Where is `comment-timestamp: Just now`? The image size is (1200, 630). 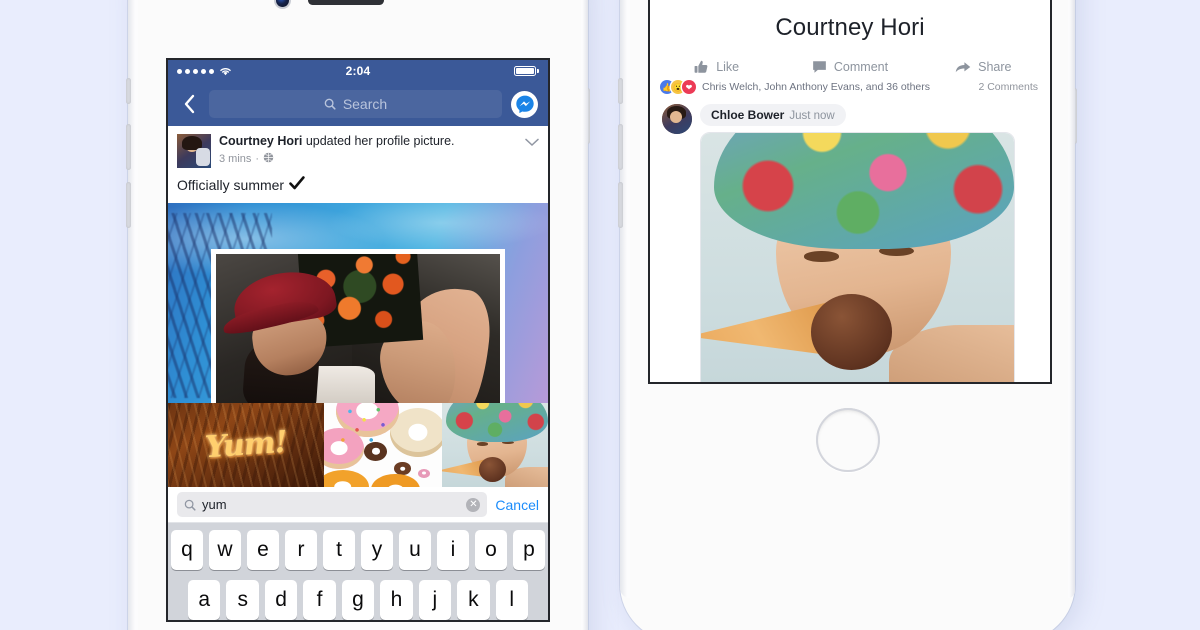
comment-timestamp: Just now is located at coordinates (812, 116).